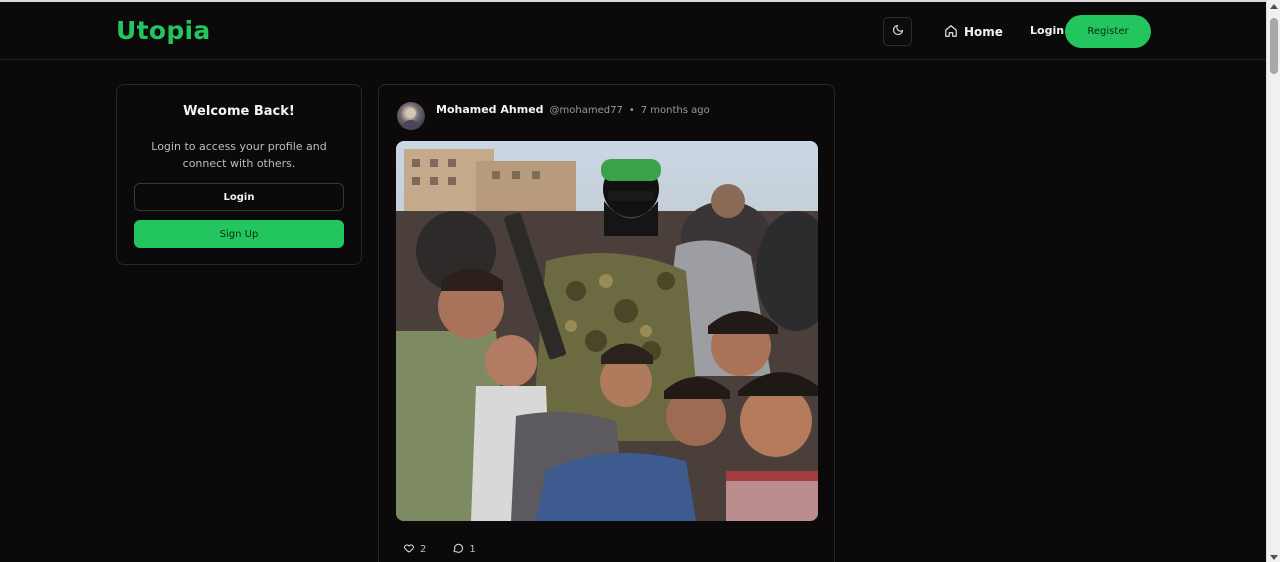 Image resolution: width=1280 pixels, height=562 pixels. Describe the element at coordinates (1274, 46) in the screenshot. I see `scroll-thumb` at that location.